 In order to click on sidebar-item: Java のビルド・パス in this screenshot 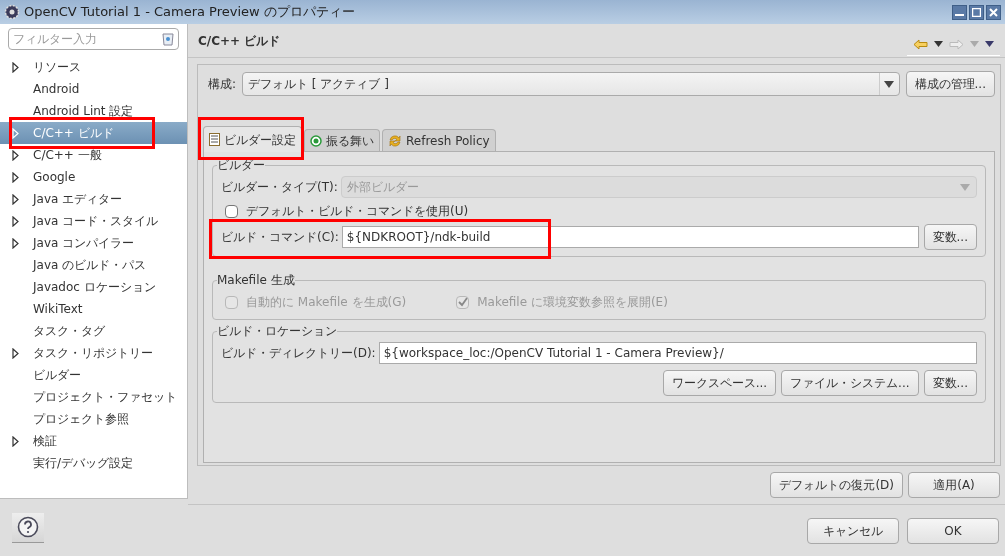, I will do `click(93, 265)`.